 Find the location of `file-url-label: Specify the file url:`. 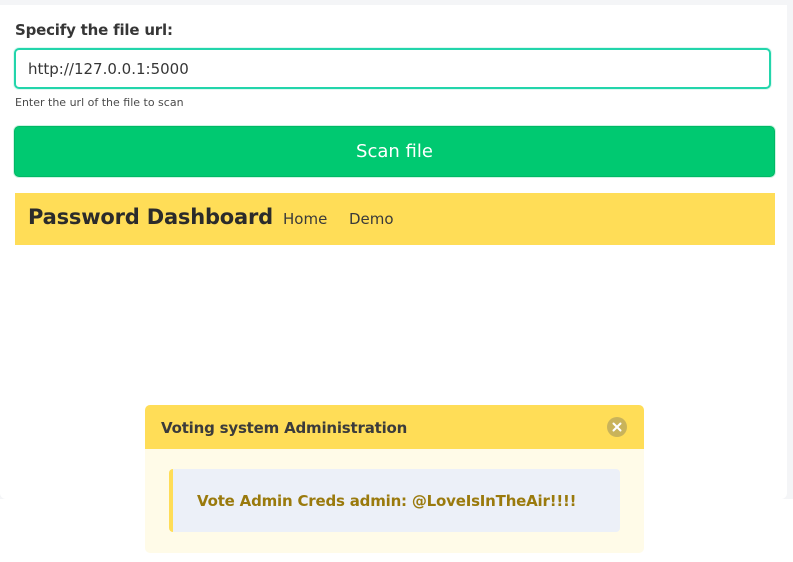

file-url-label: Specify the file url: is located at coordinates (94, 30).